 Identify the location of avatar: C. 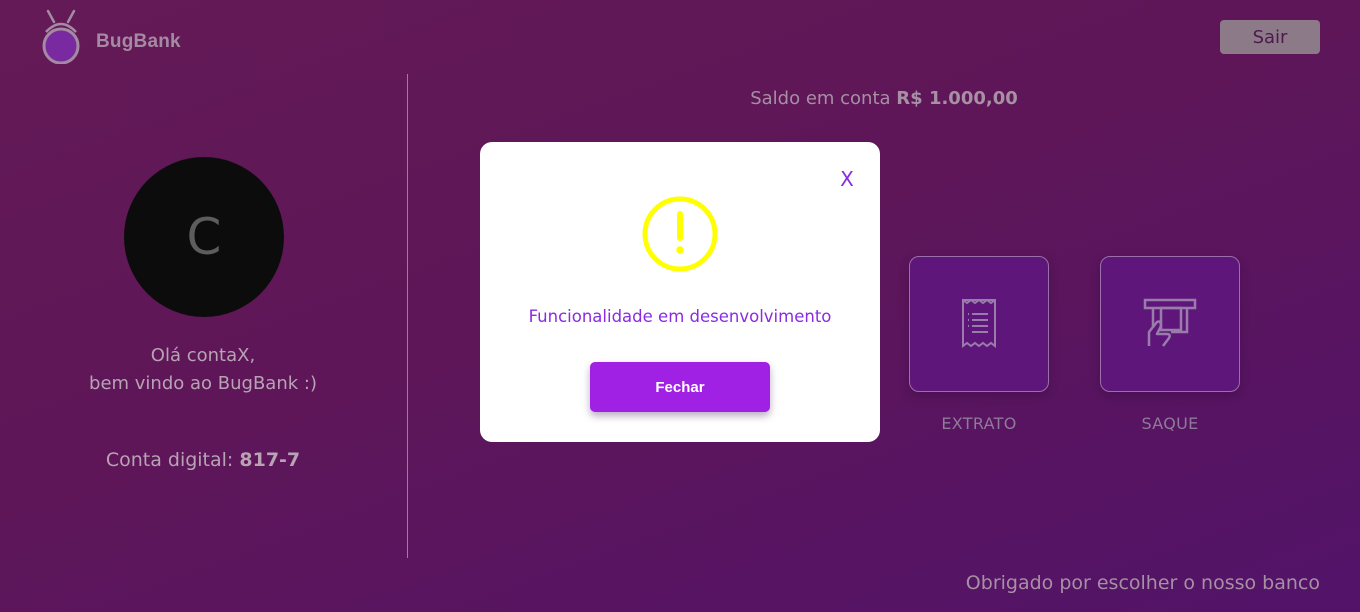
(204, 237).